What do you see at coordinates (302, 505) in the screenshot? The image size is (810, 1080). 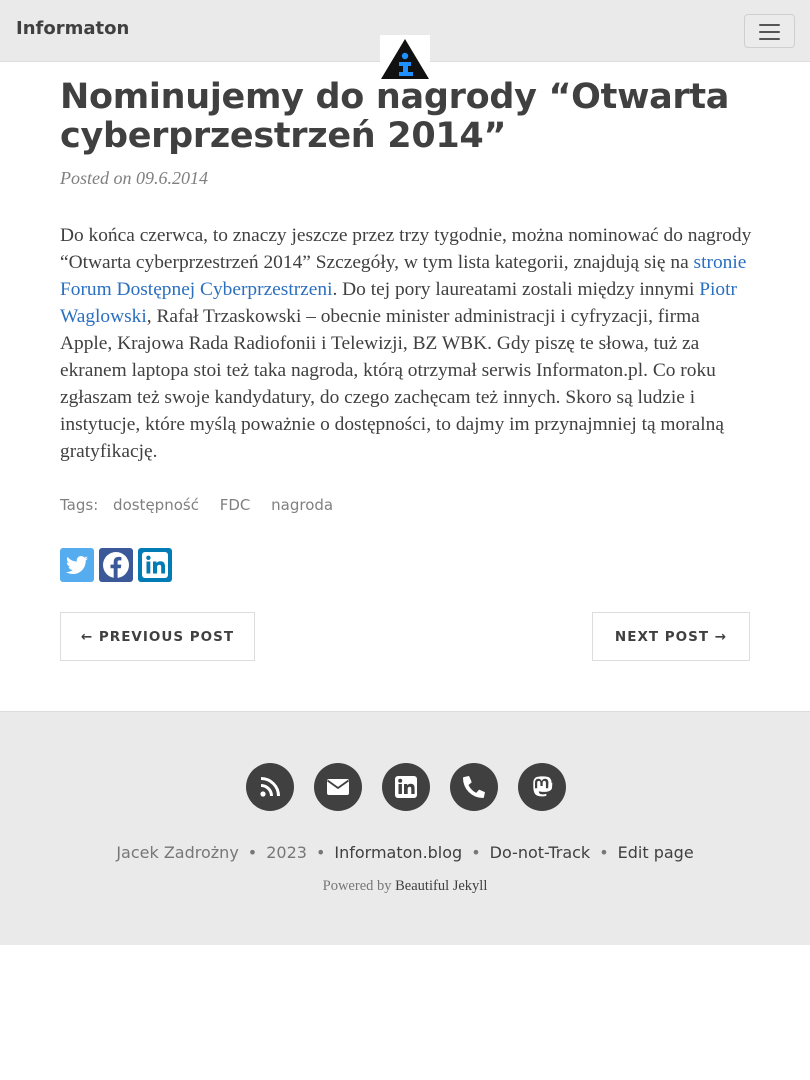 I see `tag-link: nagroda` at bounding box center [302, 505].